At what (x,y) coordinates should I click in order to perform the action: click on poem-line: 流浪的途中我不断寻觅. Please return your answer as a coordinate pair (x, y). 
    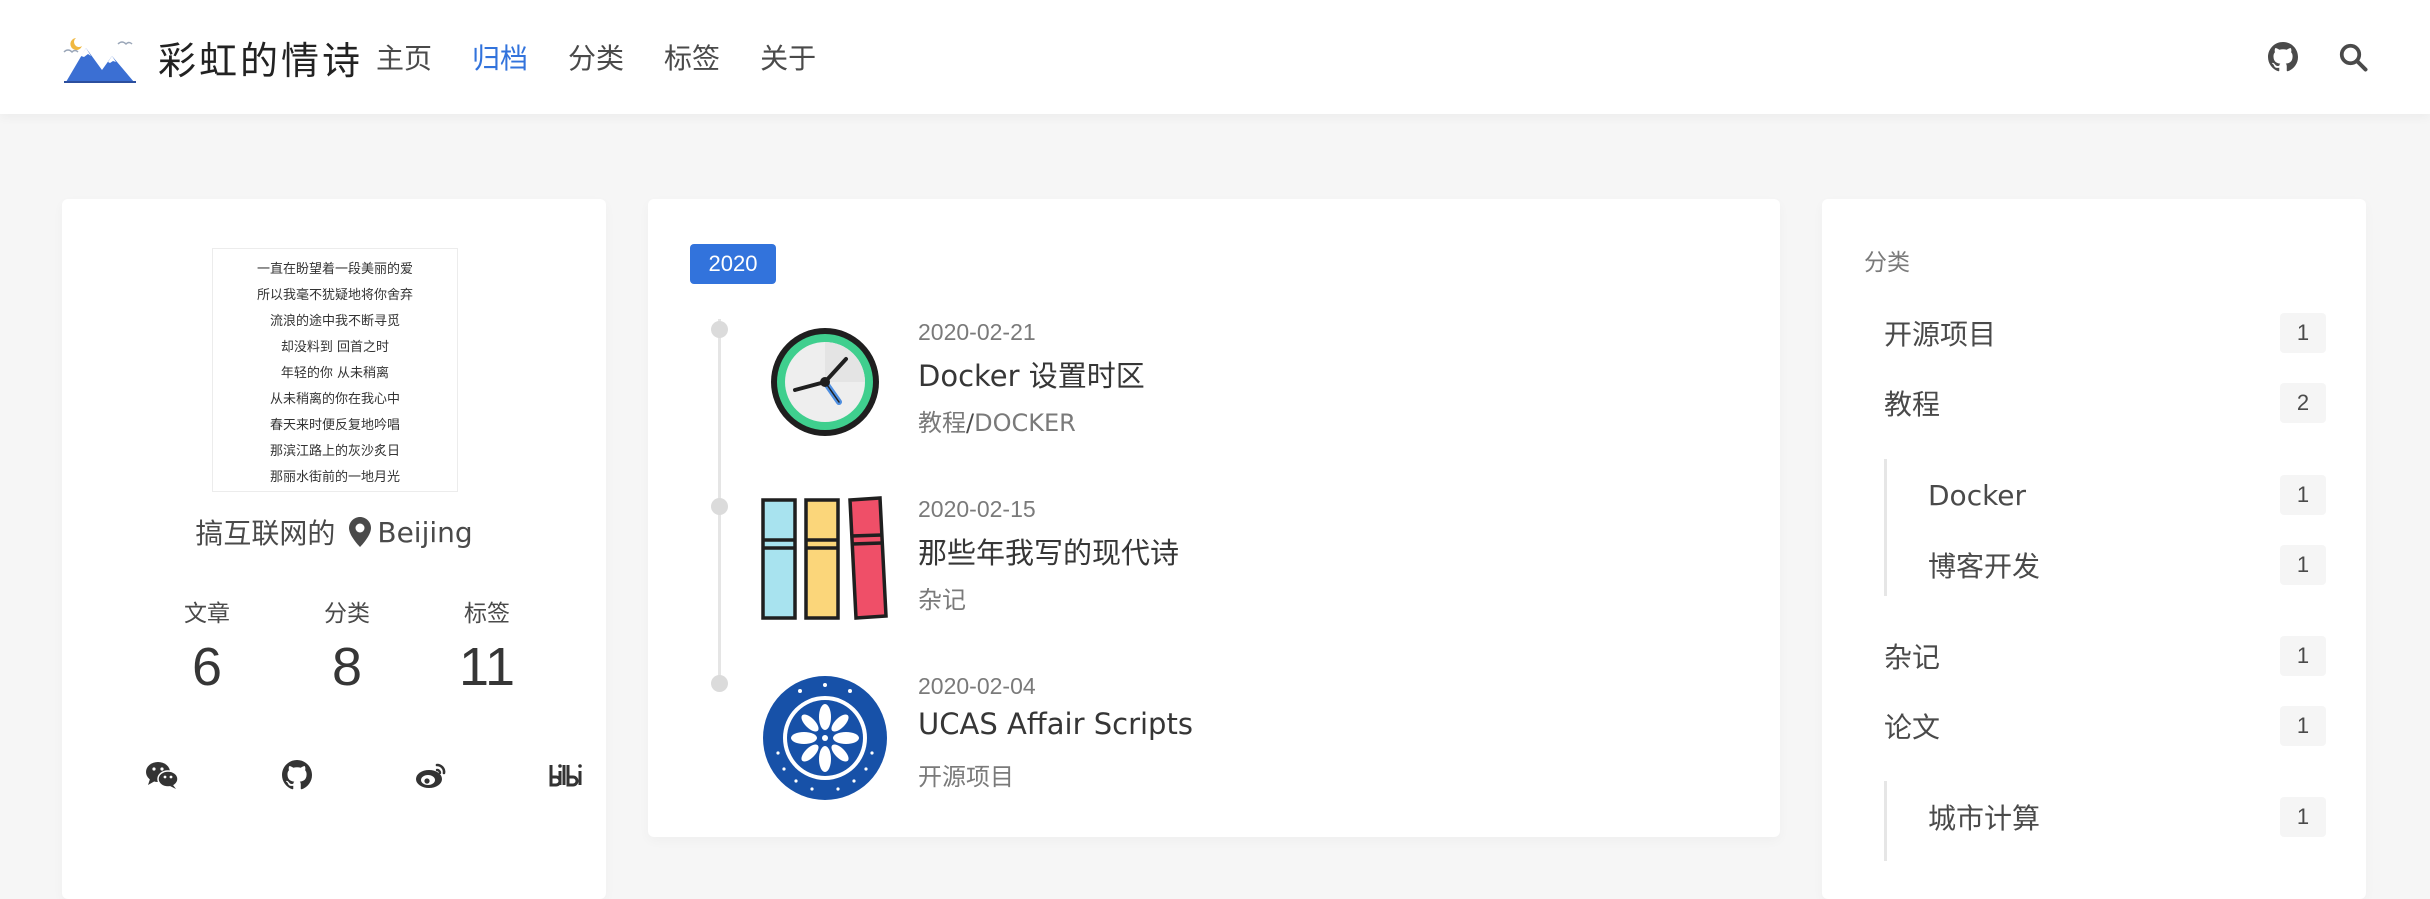
    Looking at the image, I should click on (334, 321).